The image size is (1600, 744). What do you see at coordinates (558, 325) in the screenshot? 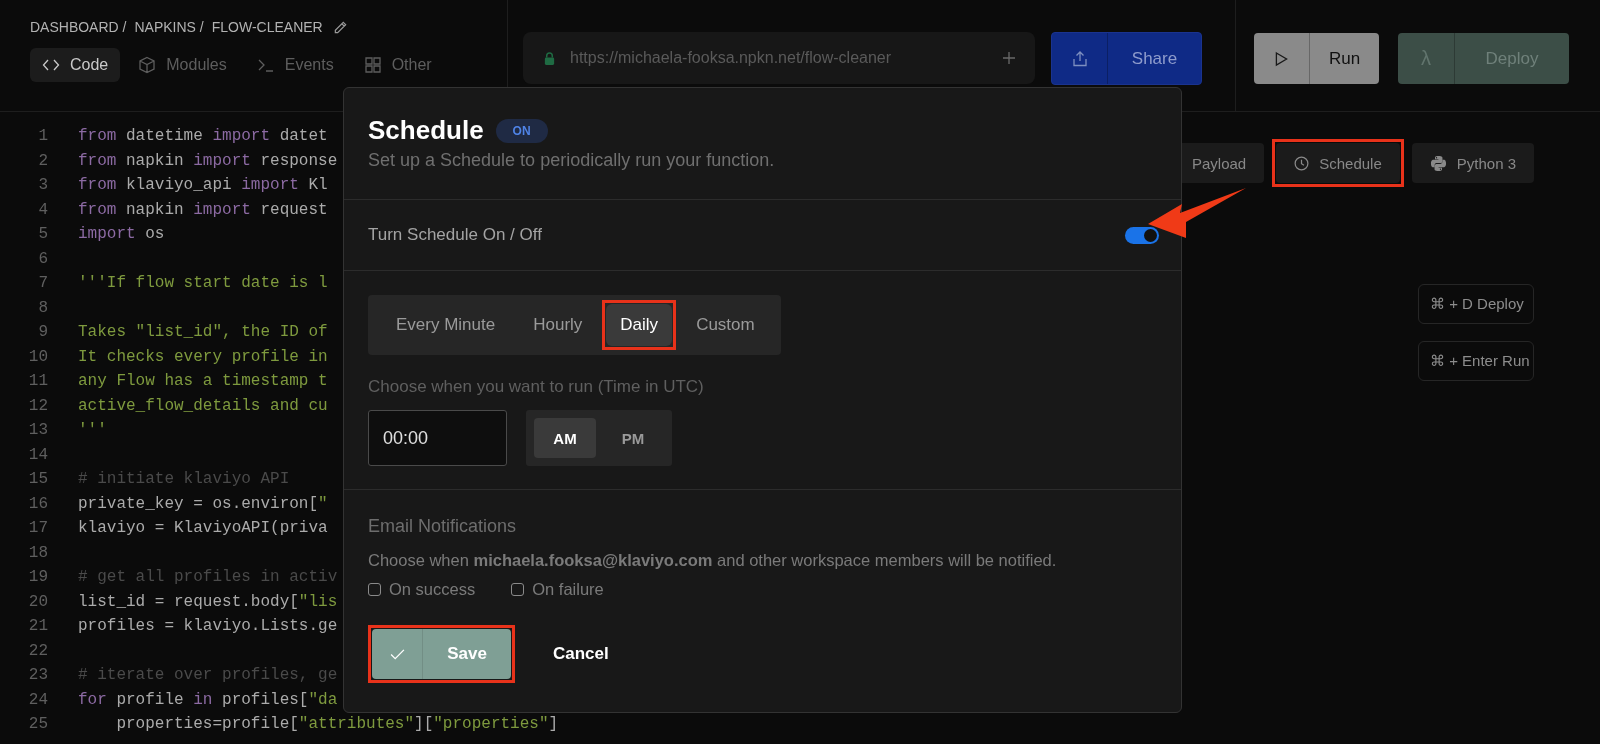
I see `frequency-option: Hourly` at bounding box center [558, 325].